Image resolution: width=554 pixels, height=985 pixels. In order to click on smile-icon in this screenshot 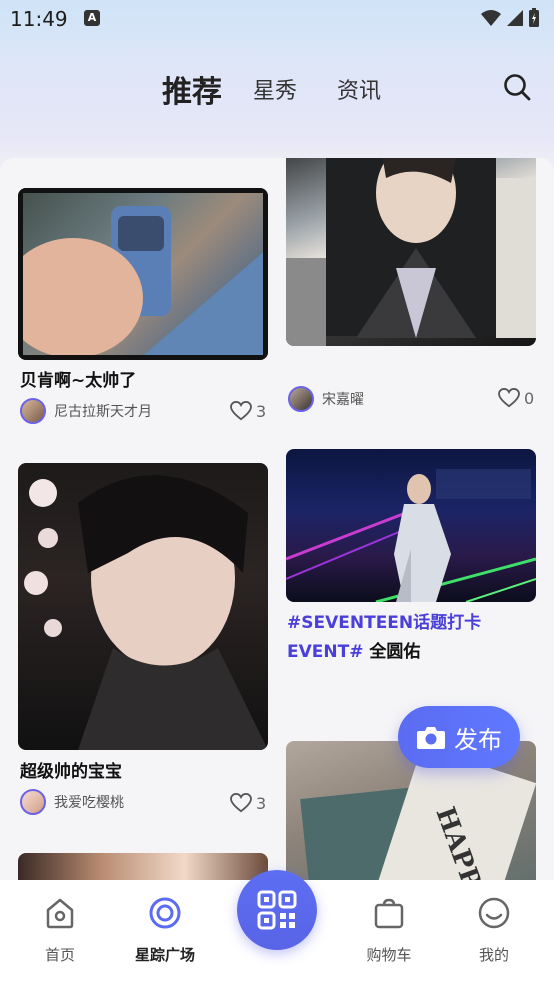, I will do `click(494, 913)`.